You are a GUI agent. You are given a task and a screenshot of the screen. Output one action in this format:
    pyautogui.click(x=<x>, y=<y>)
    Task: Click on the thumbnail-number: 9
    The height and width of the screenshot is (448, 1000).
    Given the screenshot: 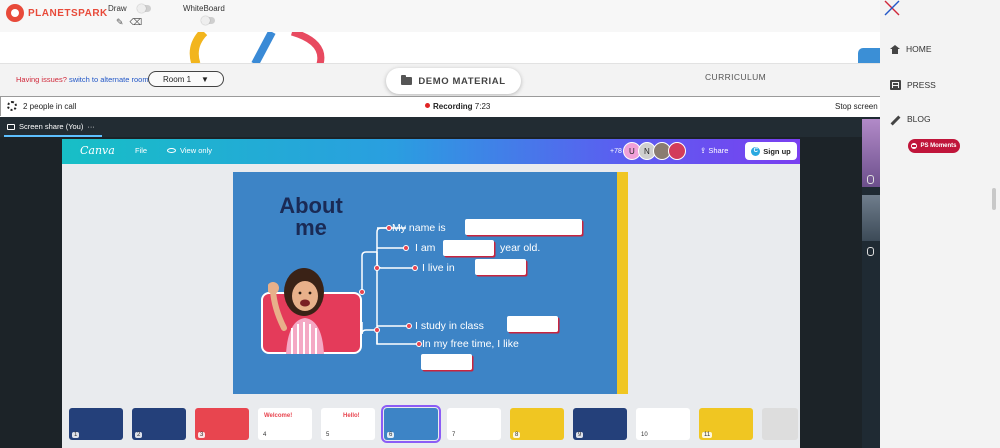 What is the action you would take?
    pyautogui.click(x=580, y=435)
    